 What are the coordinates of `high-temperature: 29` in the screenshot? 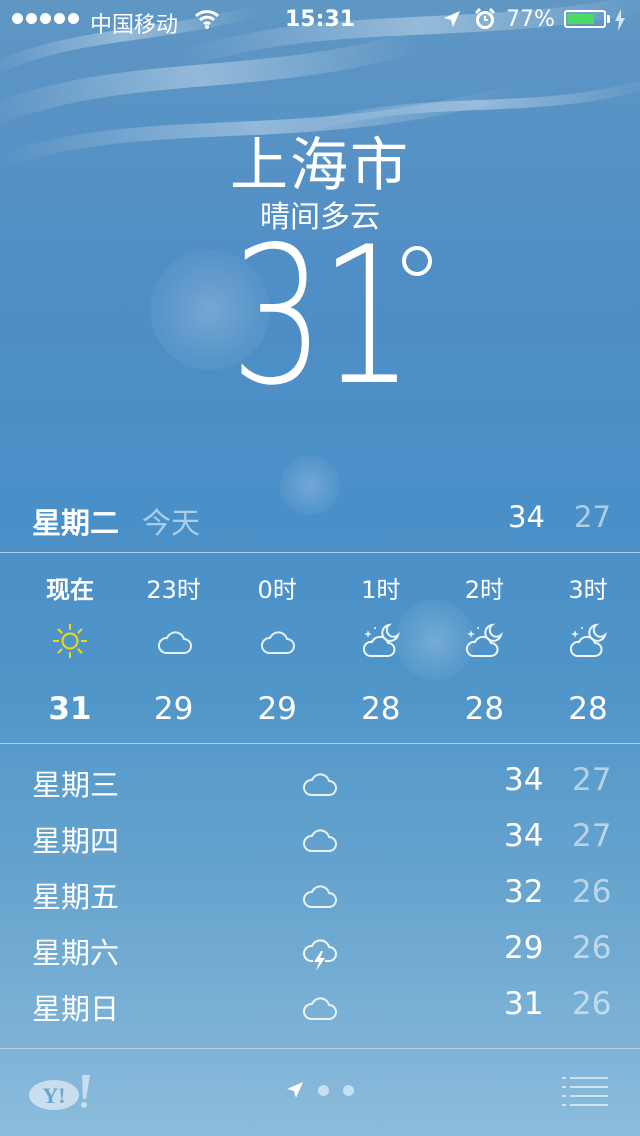 It's located at (524, 948).